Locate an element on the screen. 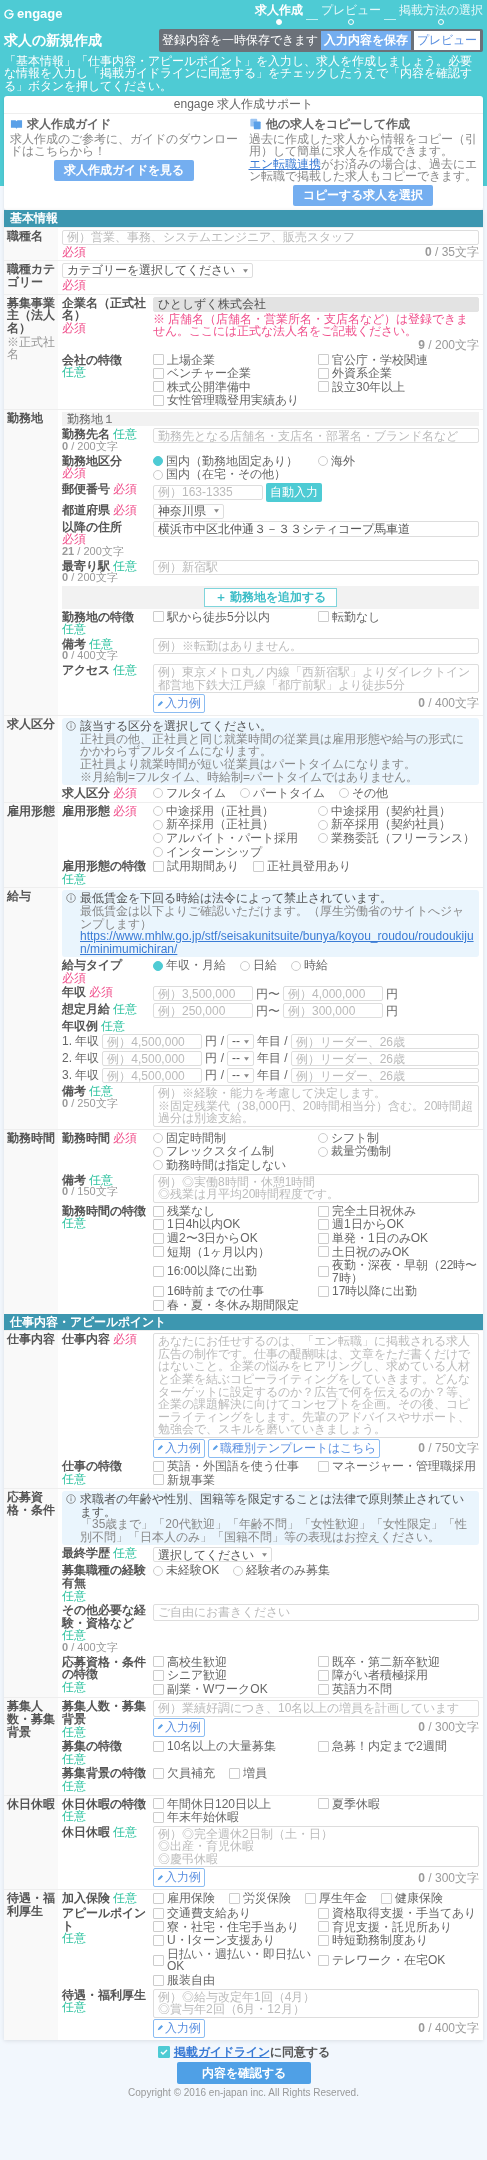  text-field: 勤務先となる店舗名・支店名・部署名・ブランド名など is located at coordinates (316, 436).